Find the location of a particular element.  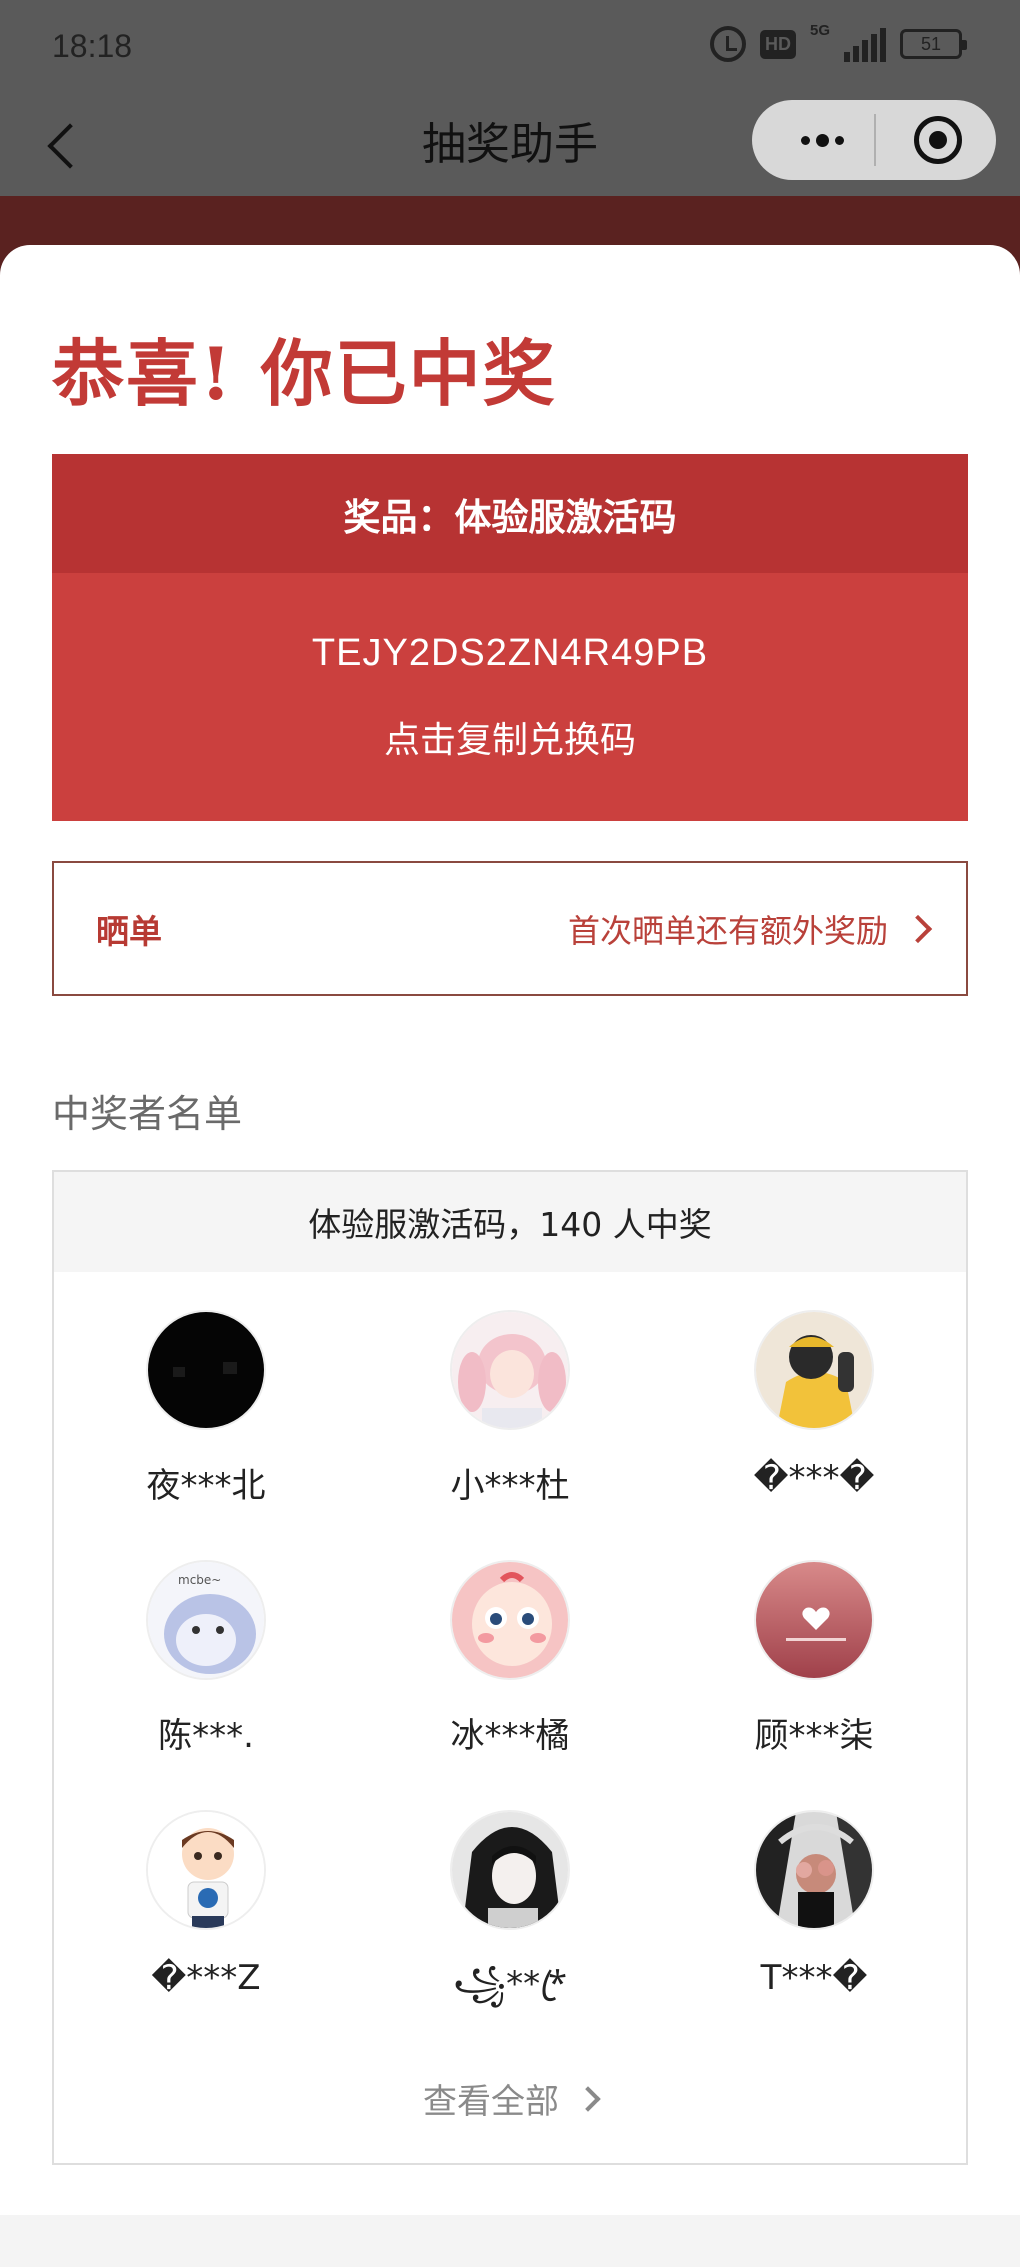

winner-name: 冰***橘 is located at coordinates (510, 1736).